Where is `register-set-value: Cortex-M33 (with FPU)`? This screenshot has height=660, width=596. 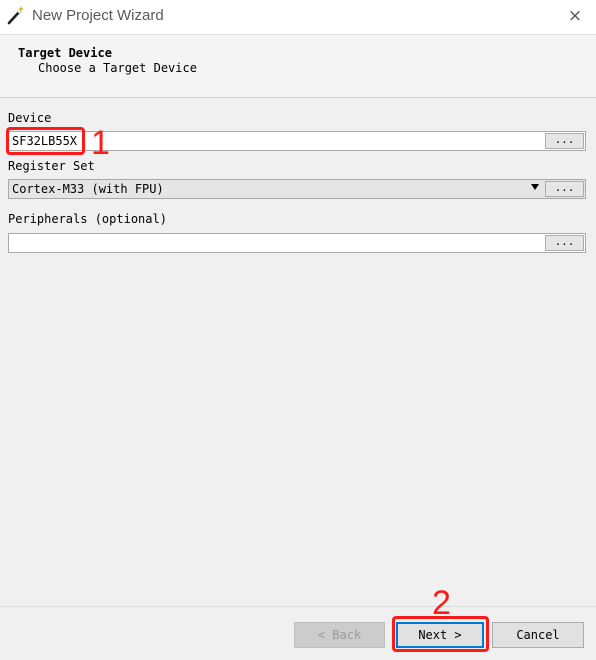
register-set-value: Cortex-M33 (with FPU) is located at coordinates (88, 189).